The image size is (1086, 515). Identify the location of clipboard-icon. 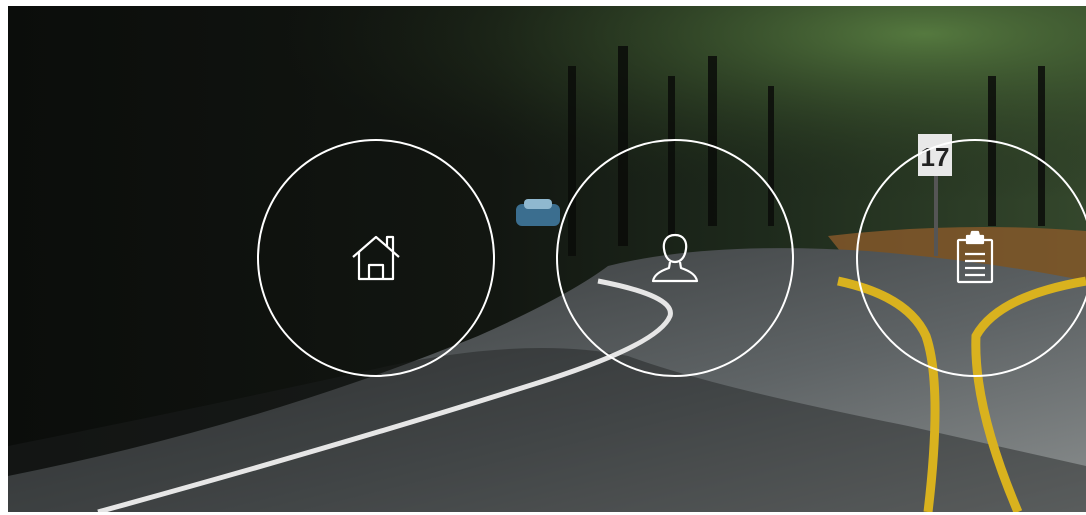
(975, 257).